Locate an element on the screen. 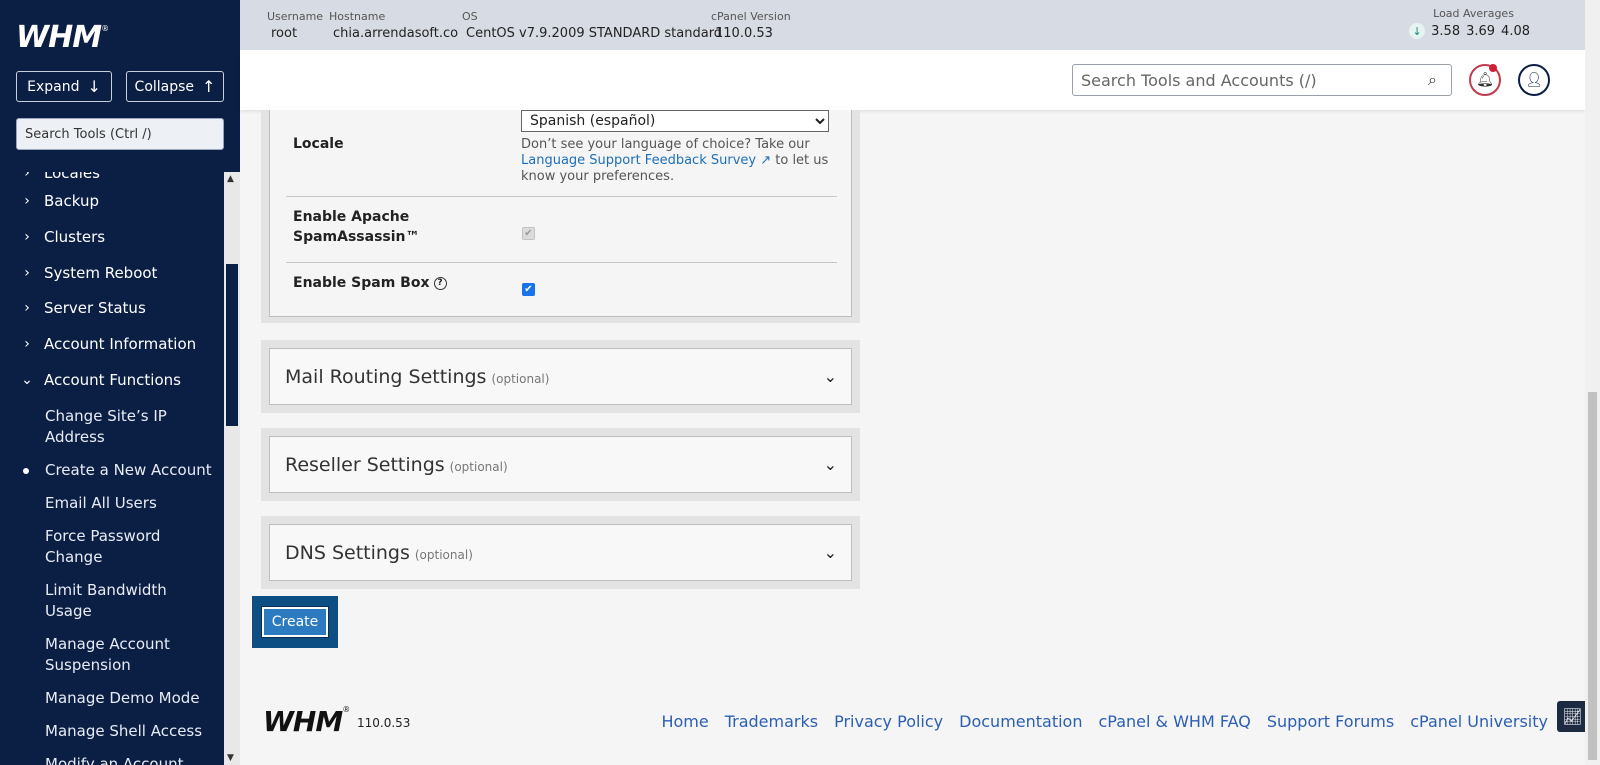 The height and width of the screenshot is (765, 1600). sidebar-item-label: Server Status is located at coordinates (95, 308).